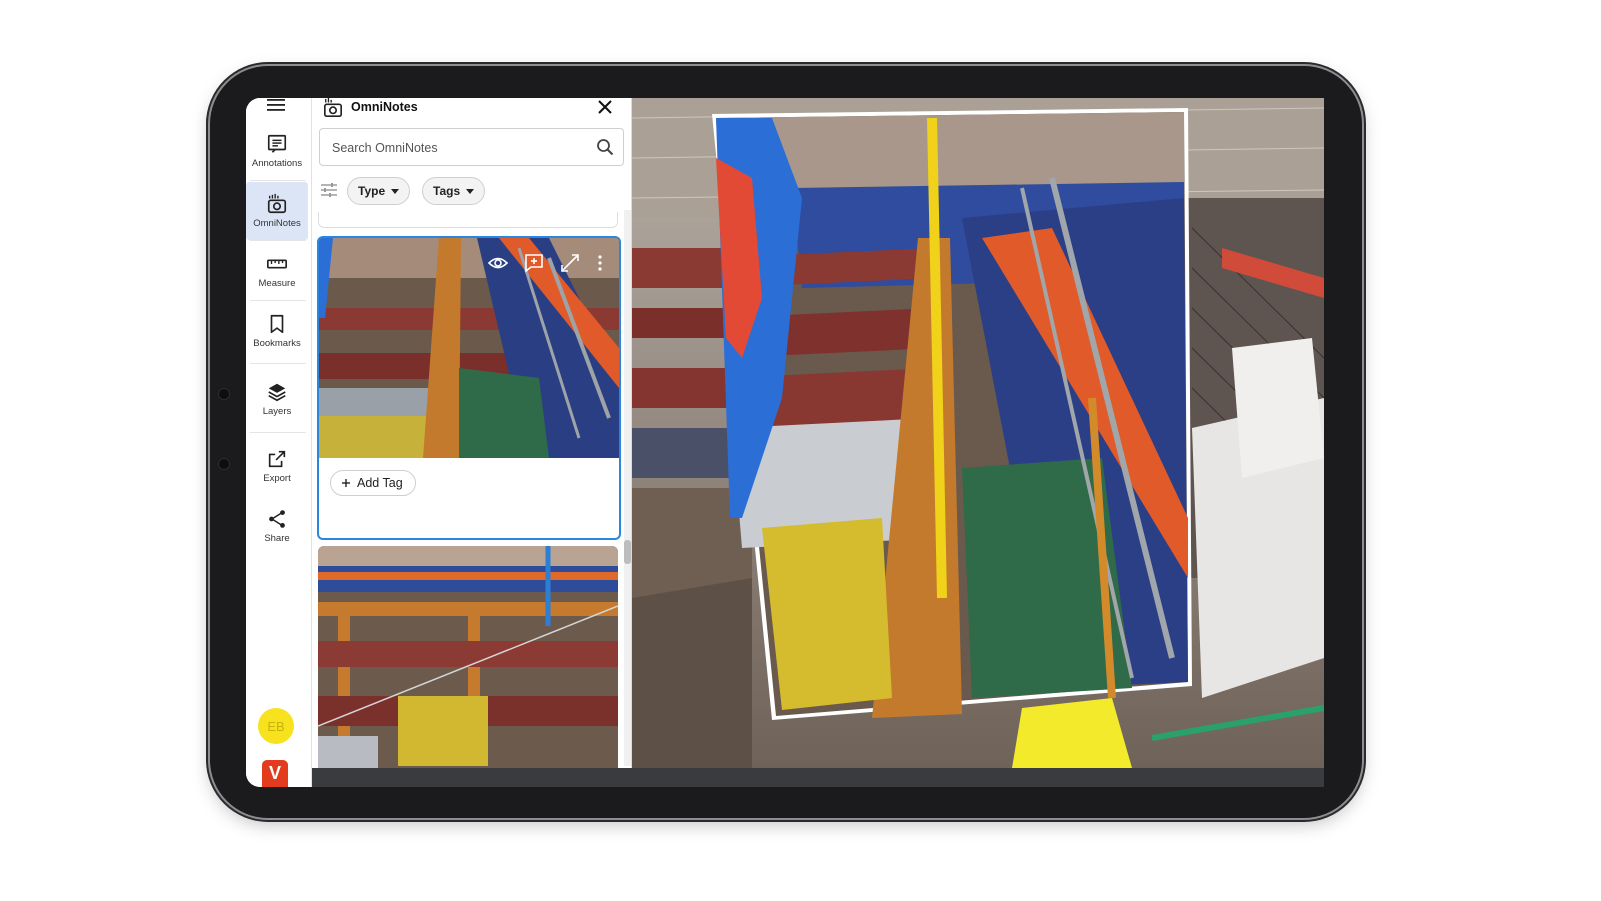 Image resolution: width=1601 pixels, height=901 pixels. What do you see at coordinates (224, 394) in the screenshot?
I see `tablet-camera` at bounding box center [224, 394].